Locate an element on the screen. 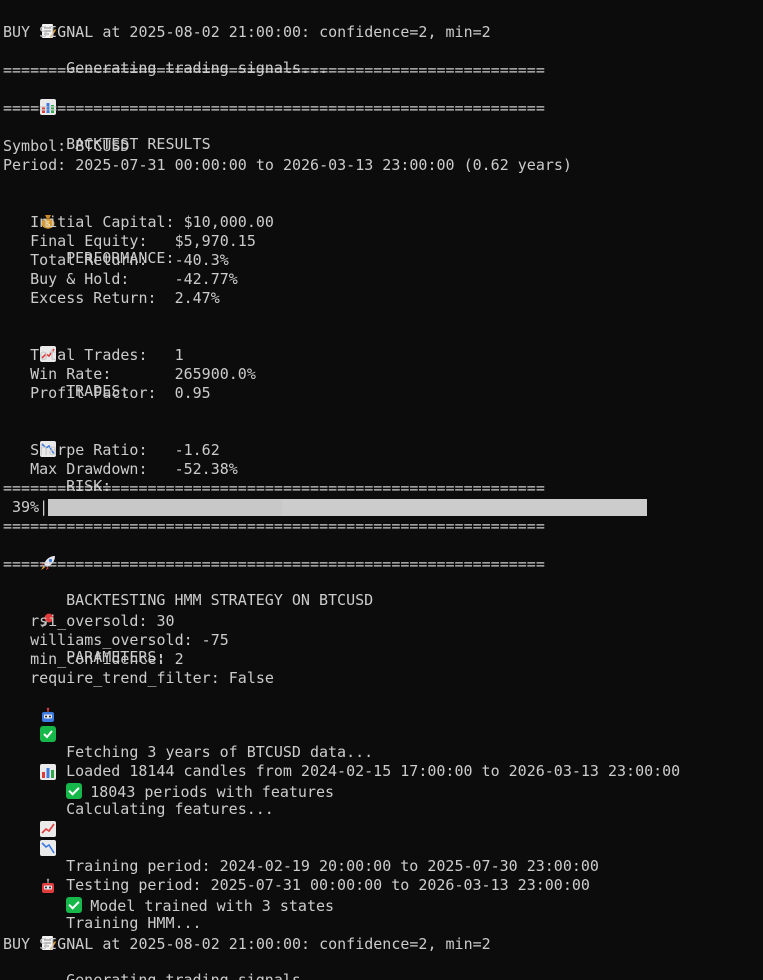 This screenshot has height=980, width=763. param-rsi-oversold: rsi_oversold: 30 is located at coordinates (89, 621).